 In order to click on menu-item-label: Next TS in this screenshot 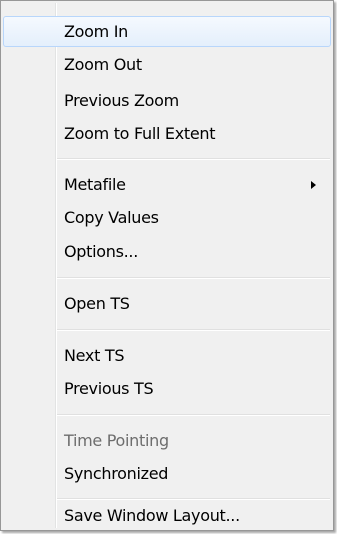, I will do `click(94, 355)`.